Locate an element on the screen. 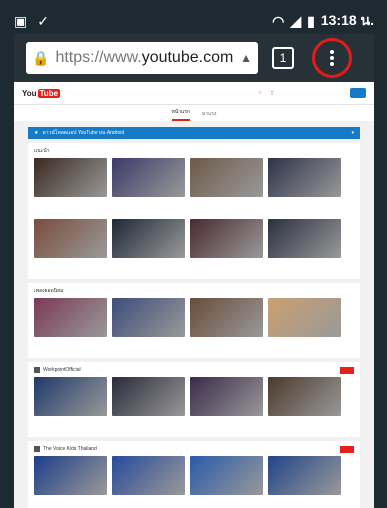 This screenshot has height=508, width=387. overflow-menu-button is located at coordinates (332, 58).